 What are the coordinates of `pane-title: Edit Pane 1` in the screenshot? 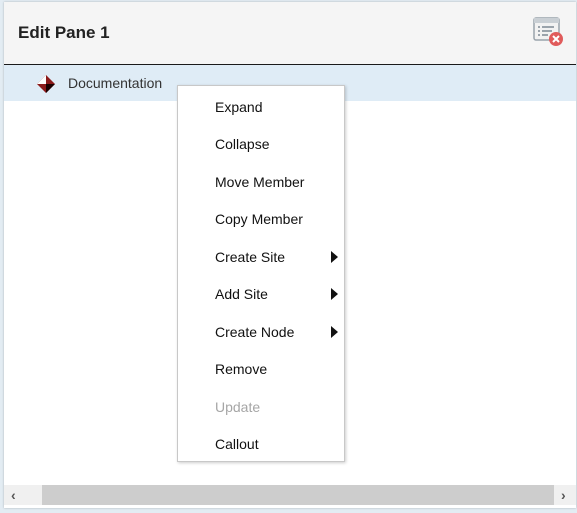 It's located at (64, 32).